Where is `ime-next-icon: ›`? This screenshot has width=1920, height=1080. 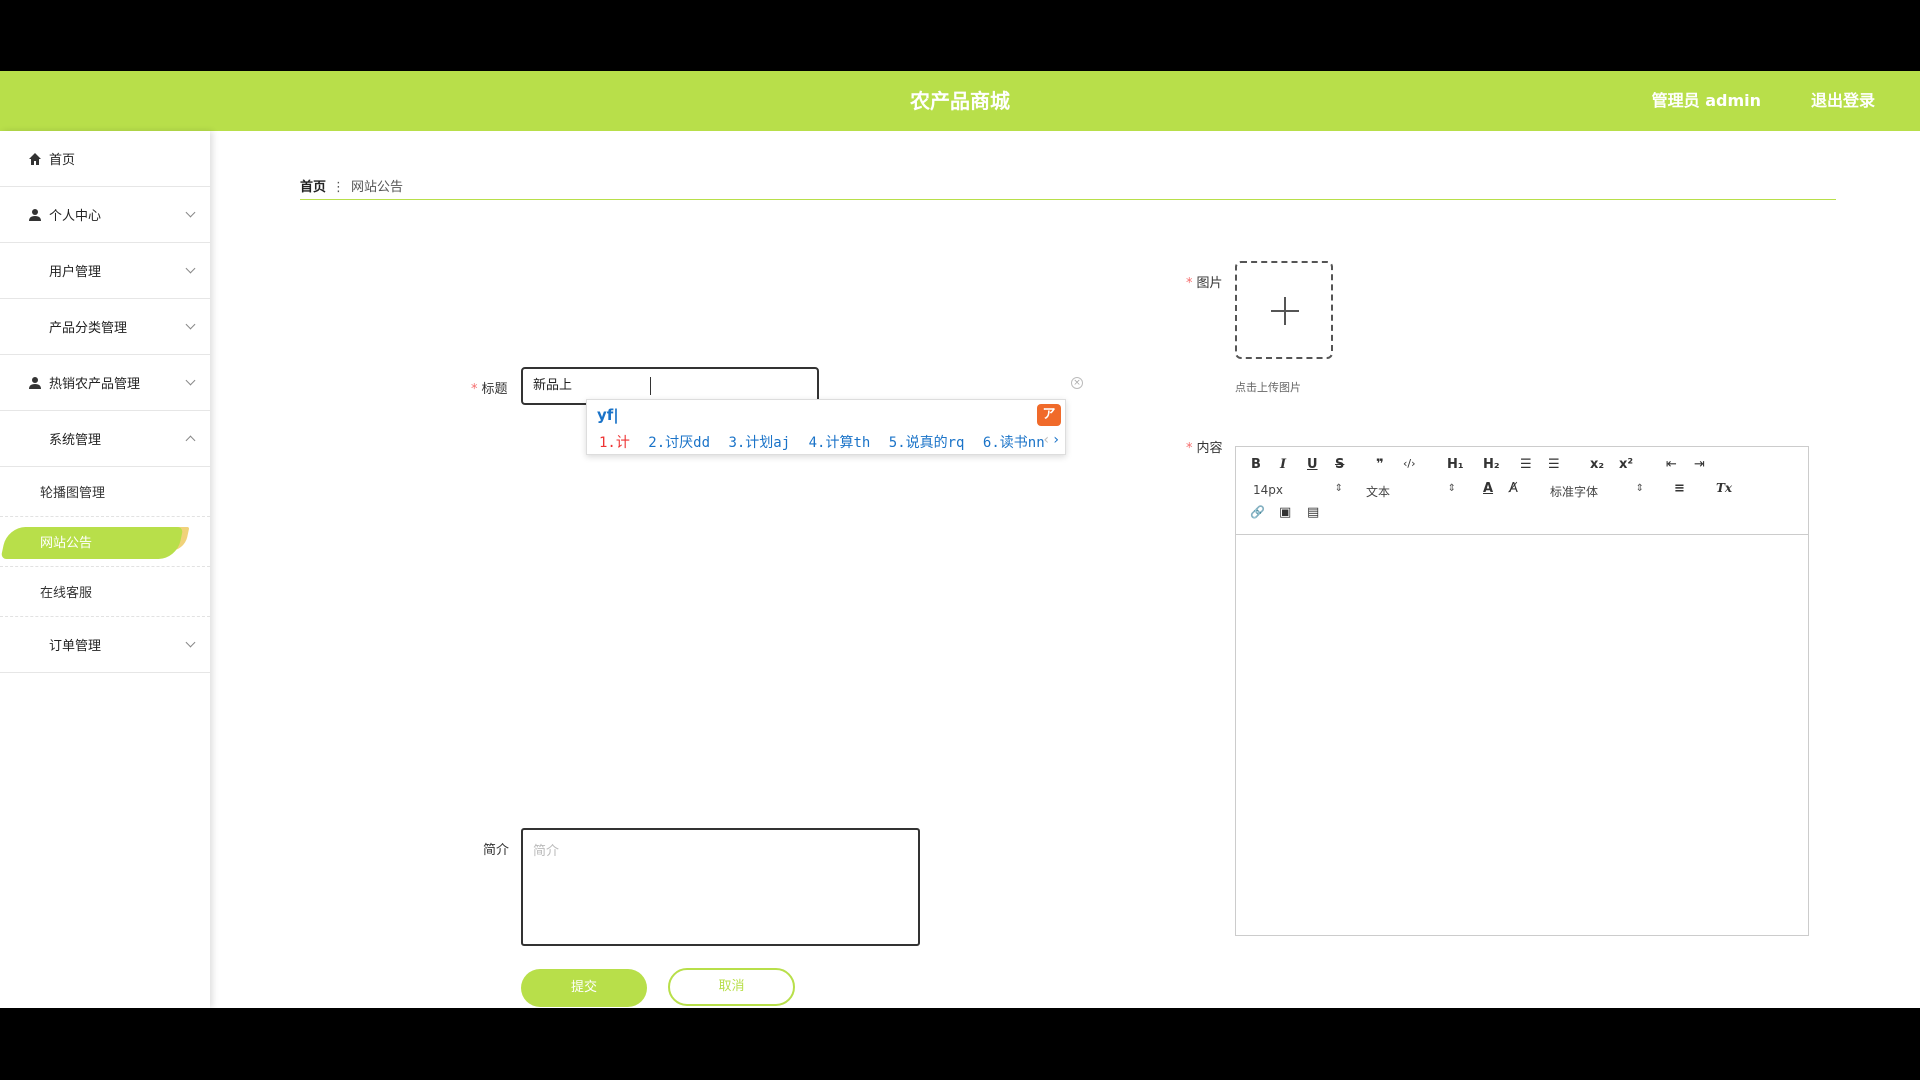 ime-next-icon: › is located at coordinates (1056, 440).